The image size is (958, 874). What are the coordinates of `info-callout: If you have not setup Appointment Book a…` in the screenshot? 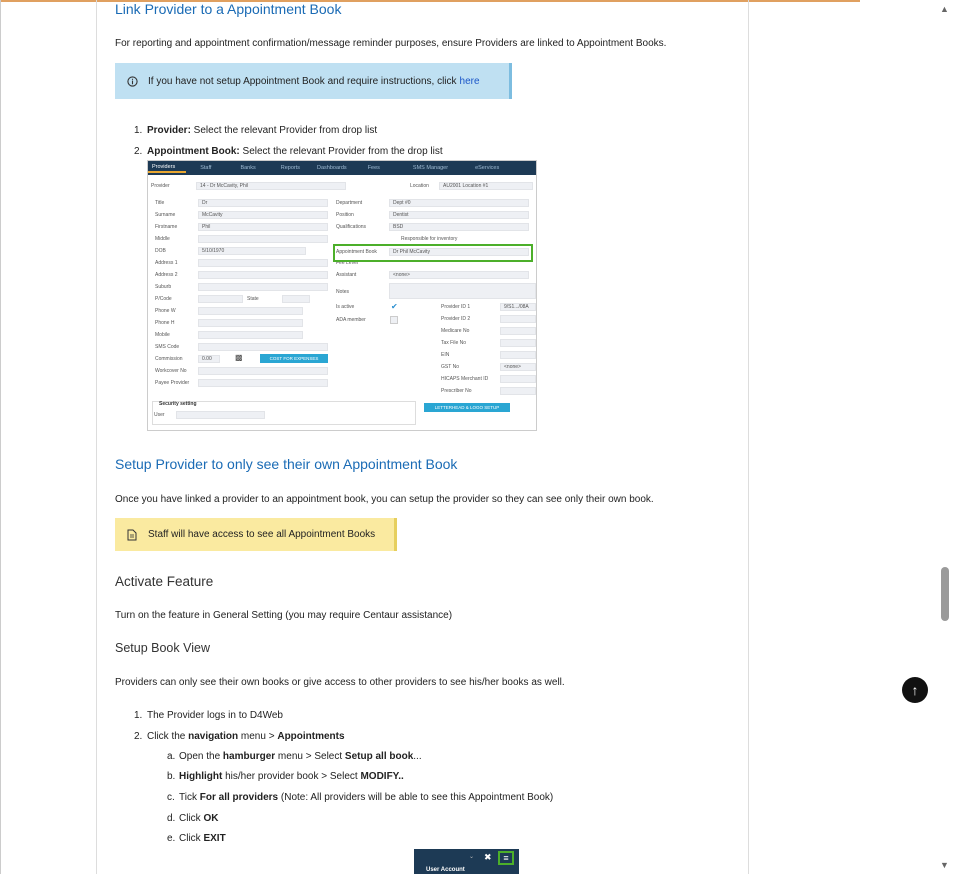 It's located at (313, 81).